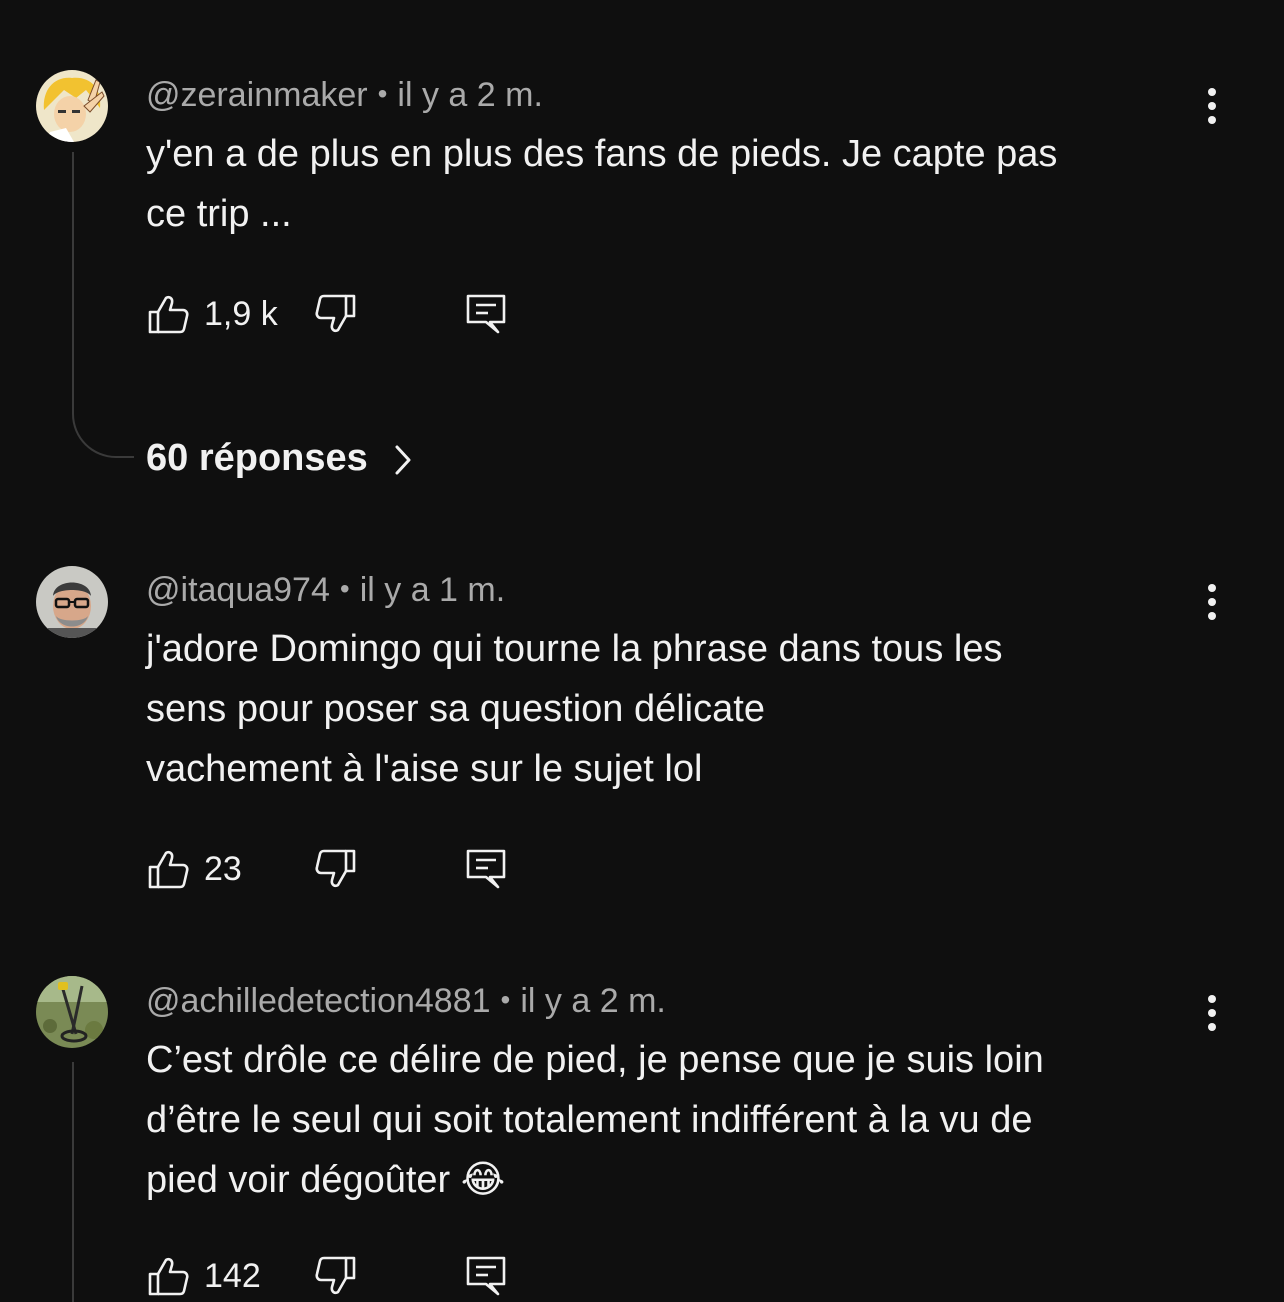  I want to click on timestamp: il y a 1 m., so click(432, 590).